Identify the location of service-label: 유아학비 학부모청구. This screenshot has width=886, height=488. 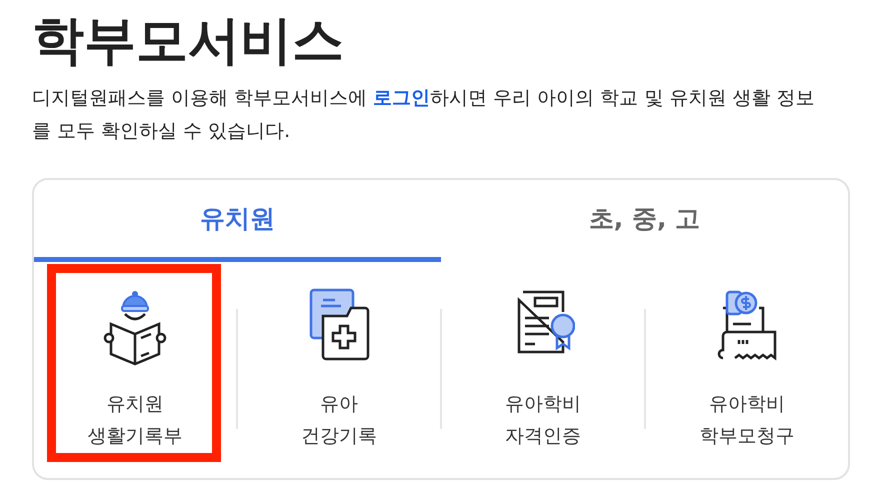
(747, 420).